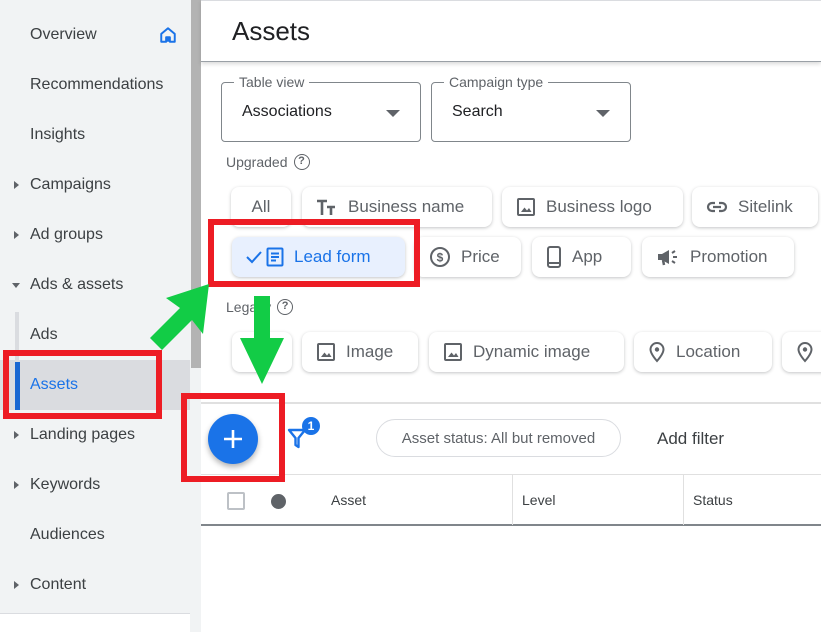  Describe the element at coordinates (287, 111) in the screenshot. I see `table-view-value: Associations` at that location.